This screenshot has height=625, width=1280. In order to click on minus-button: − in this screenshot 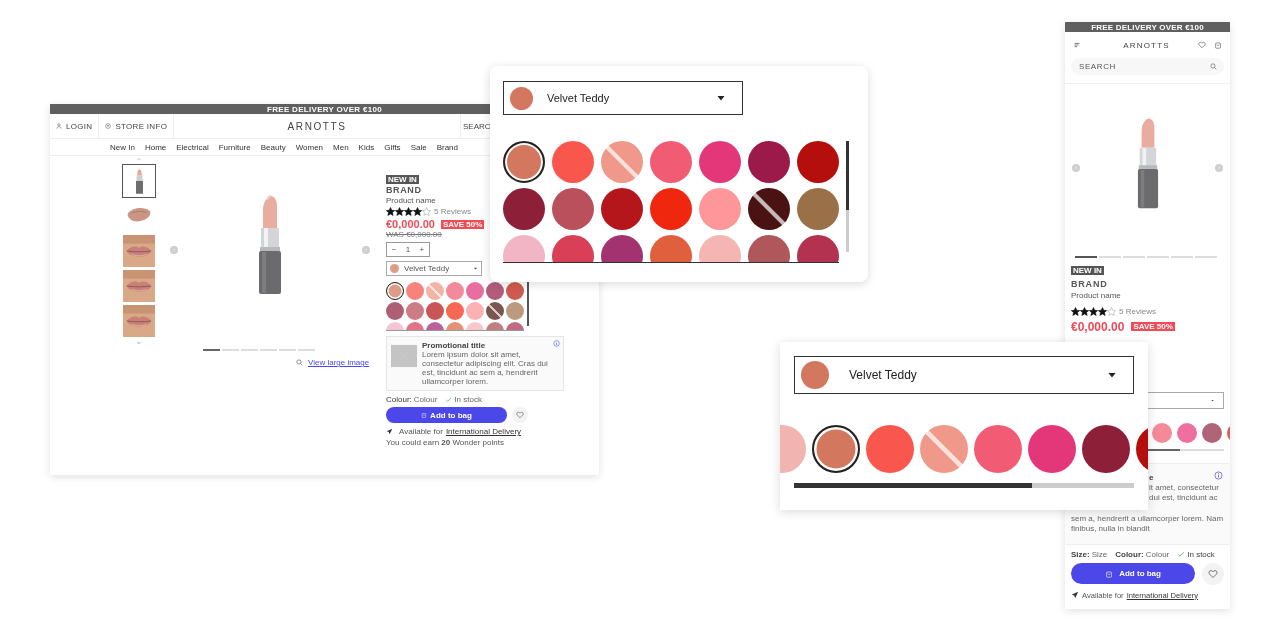, I will do `click(394, 249)`.